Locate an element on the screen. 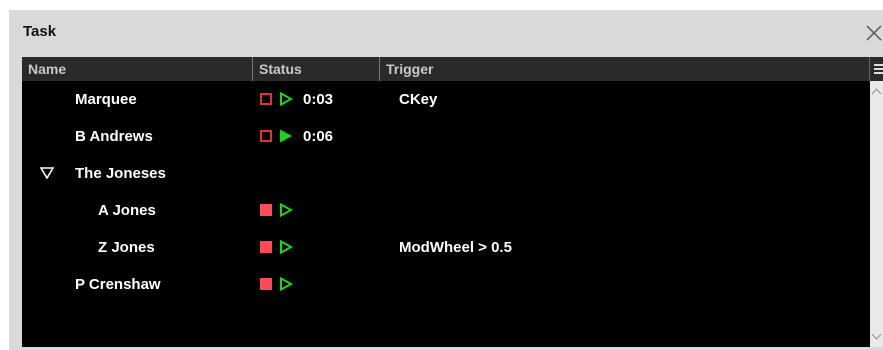  task-row-a-jones: A Jones is located at coordinates (446, 210).